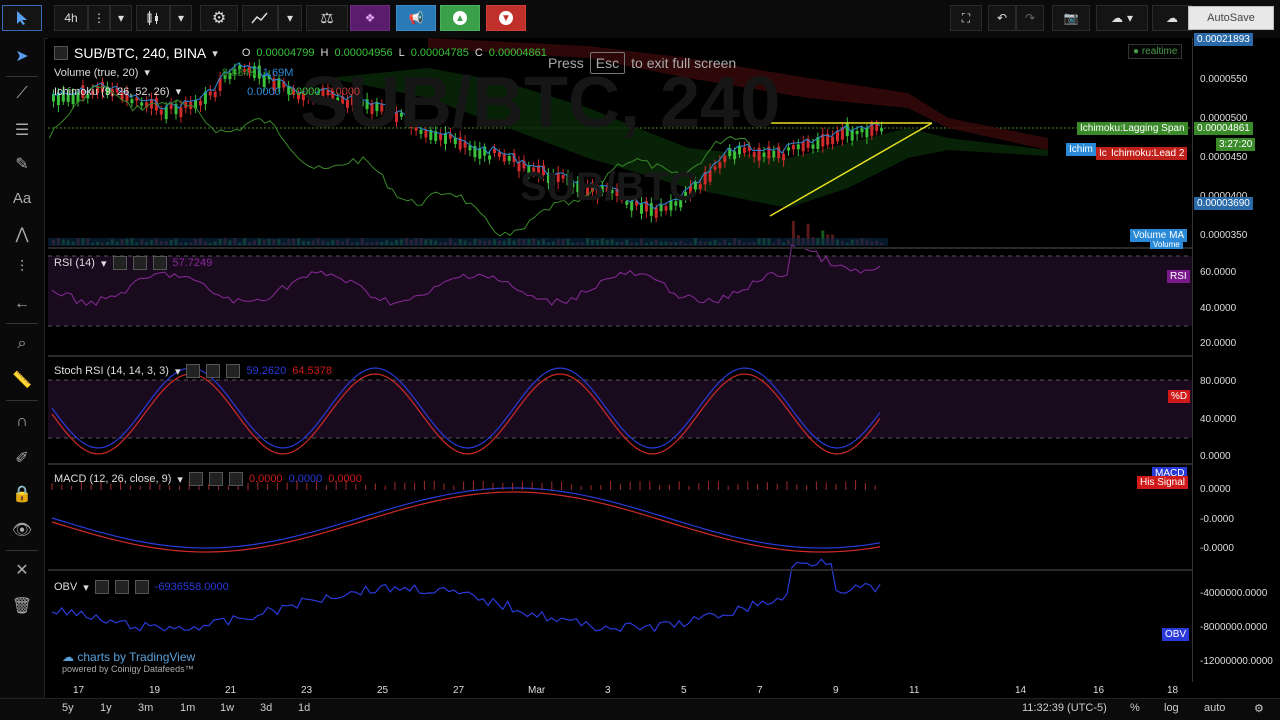 The width and height of the screenshot is (1280, 720). Describe the element at coordinates (22, 94) in the screenshot. I see `trendline-tool: ⟋` at that location.